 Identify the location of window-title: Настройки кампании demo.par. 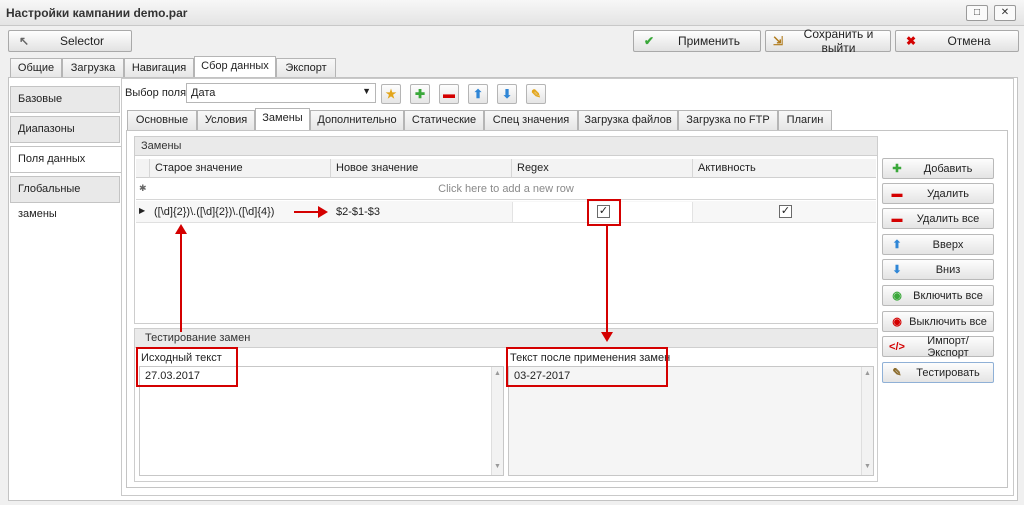
(97, 13).